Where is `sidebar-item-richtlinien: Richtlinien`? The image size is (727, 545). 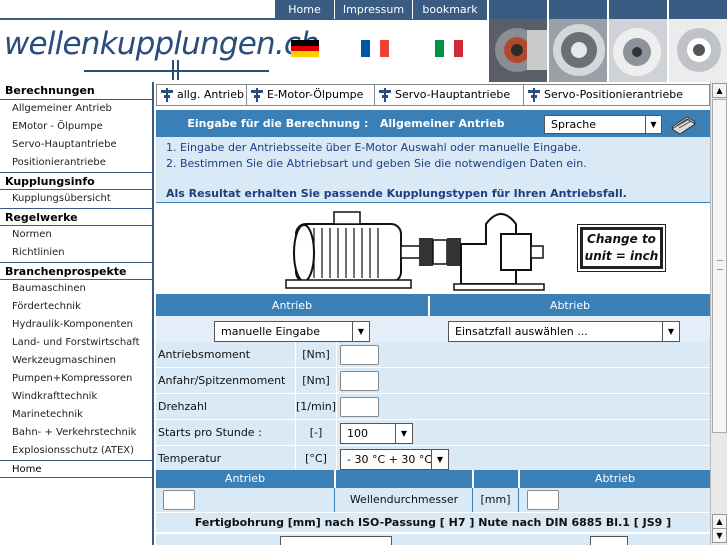 sidebar-item-richtlinien: Richtlinien is located at coordinates (76, 253).